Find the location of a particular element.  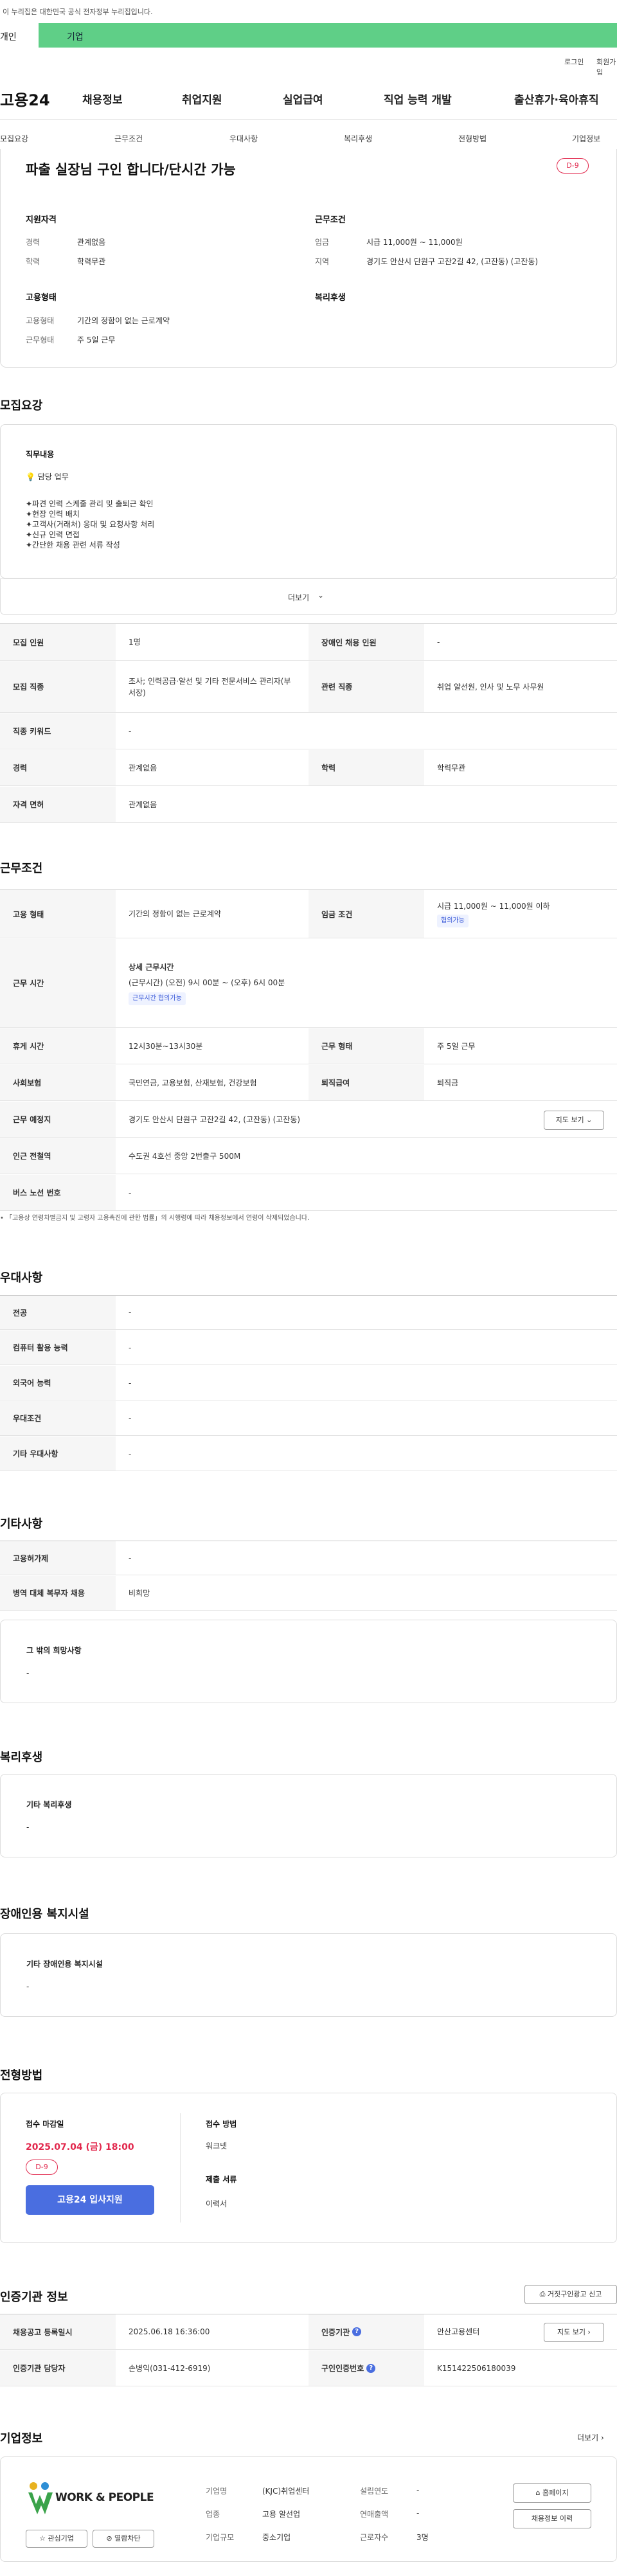

place-value: 경기도 안산시 단원구 고잔2길 42, (고잔동) (고잔동) is located at coordinates (215, 1119).